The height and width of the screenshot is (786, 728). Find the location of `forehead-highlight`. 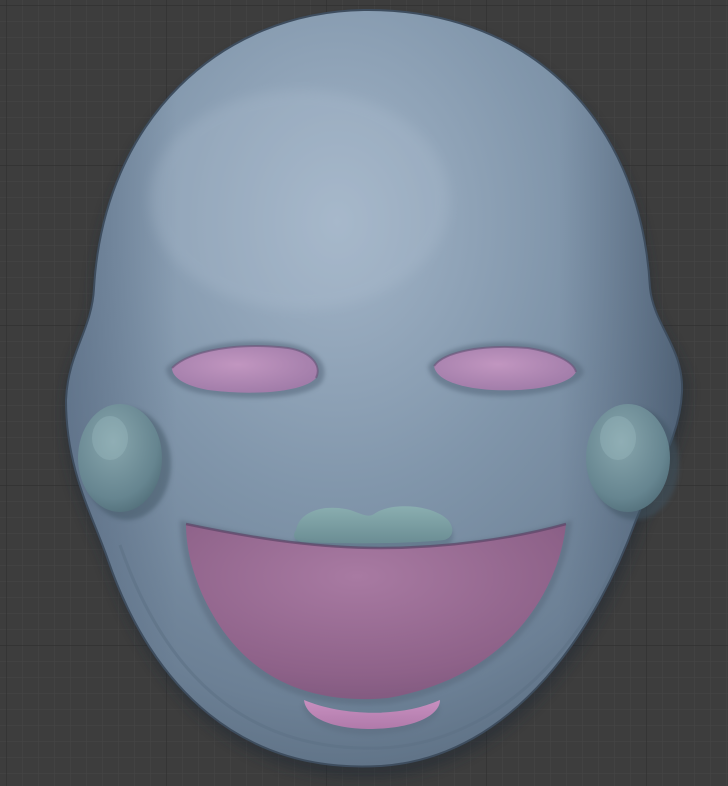

forehead-highlight is located at coordinates (300, 200).